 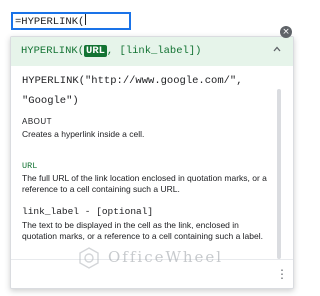 I want to click on watermark-logo-icon, so click(x=89, y=258).